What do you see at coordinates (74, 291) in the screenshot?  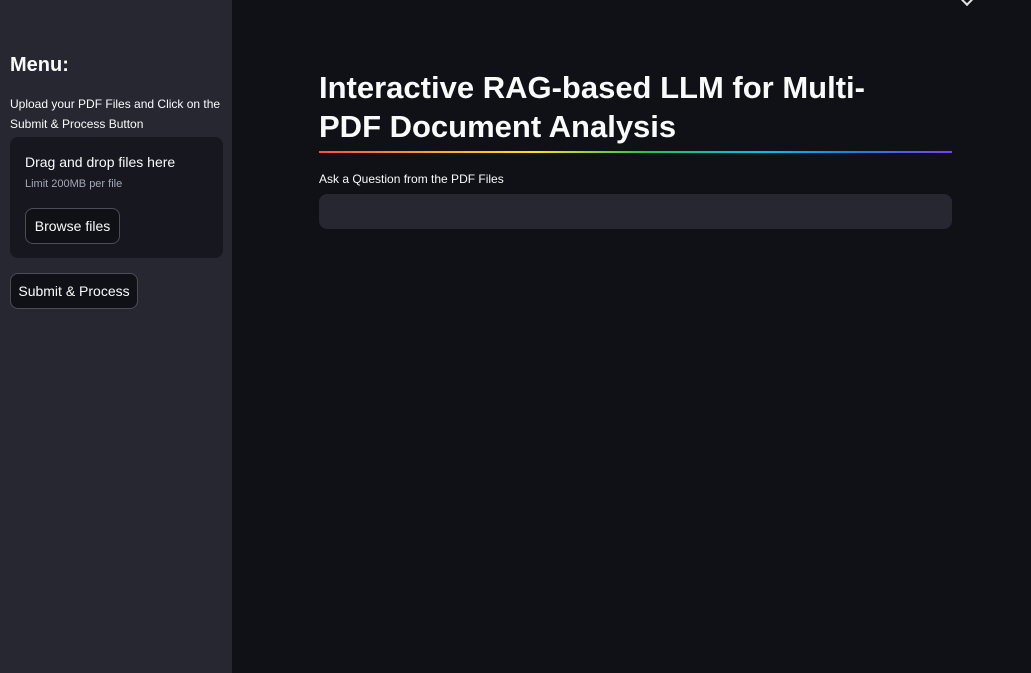 I see `submit-process-button: Submit & Process` at bounding box center [74, 291].